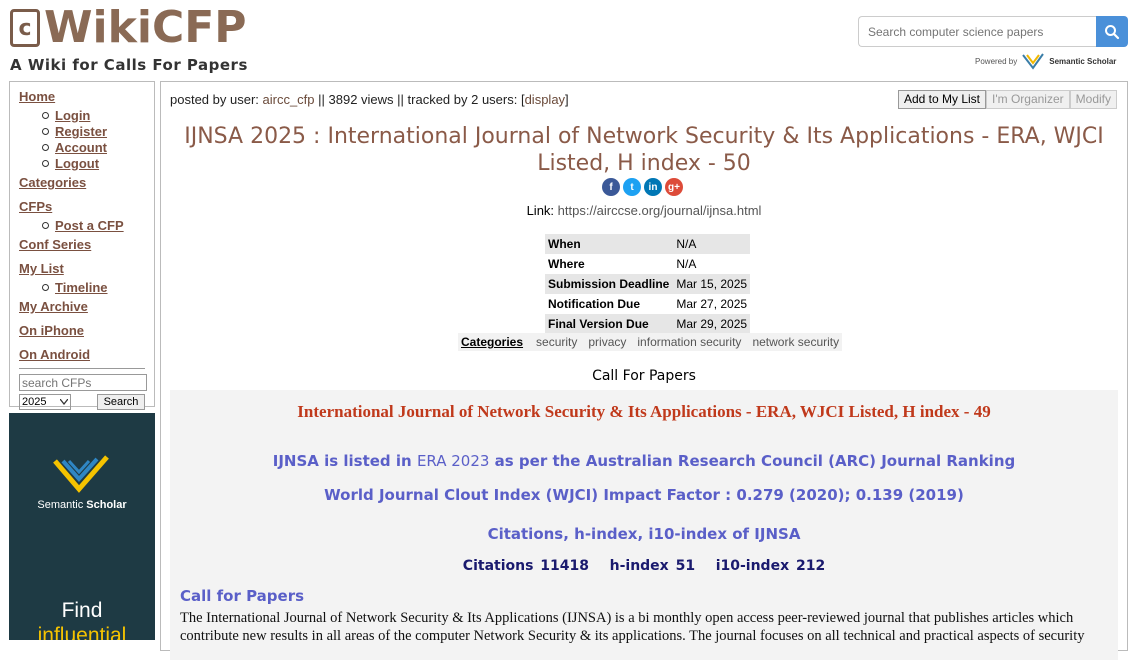 The height and width of the screenshot is (660, 1135). I want to click on paper-search-bar, so click(993, 31).